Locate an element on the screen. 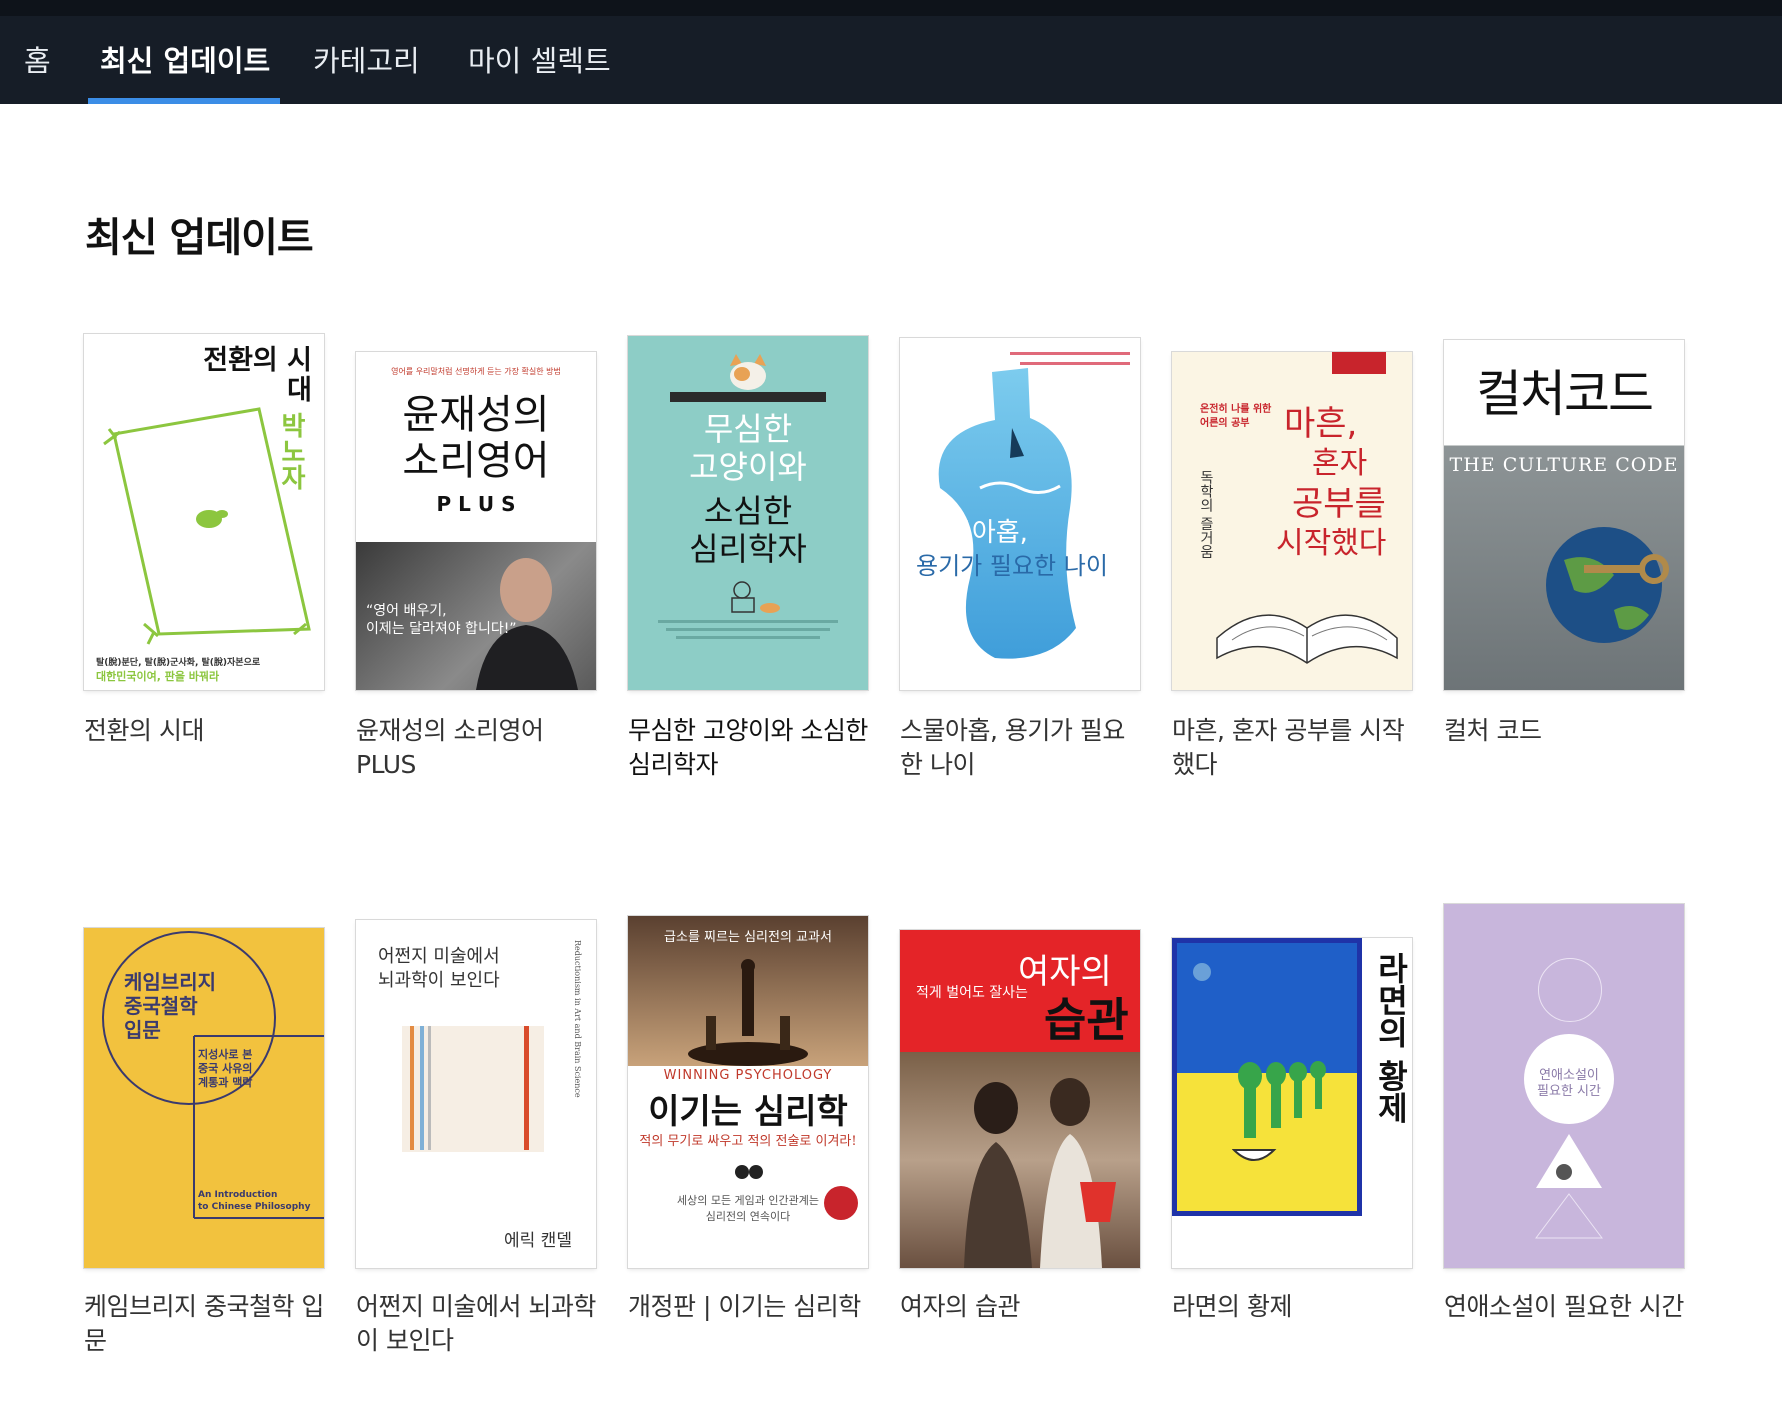  cat-icon is located at coordinates (748, 372).